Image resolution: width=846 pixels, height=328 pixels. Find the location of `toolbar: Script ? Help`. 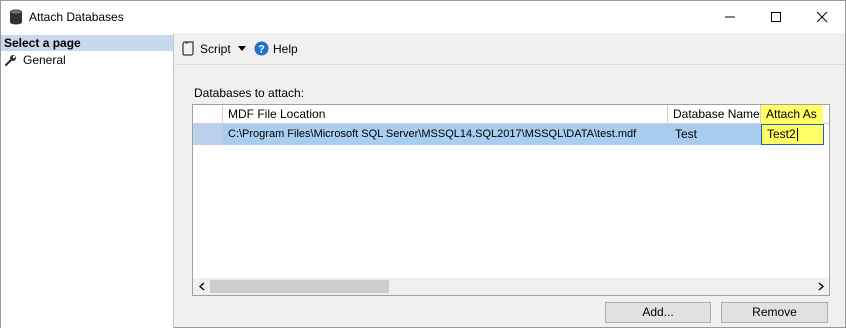

toolbar: Script ? Help is located at coordinates (510, 49).